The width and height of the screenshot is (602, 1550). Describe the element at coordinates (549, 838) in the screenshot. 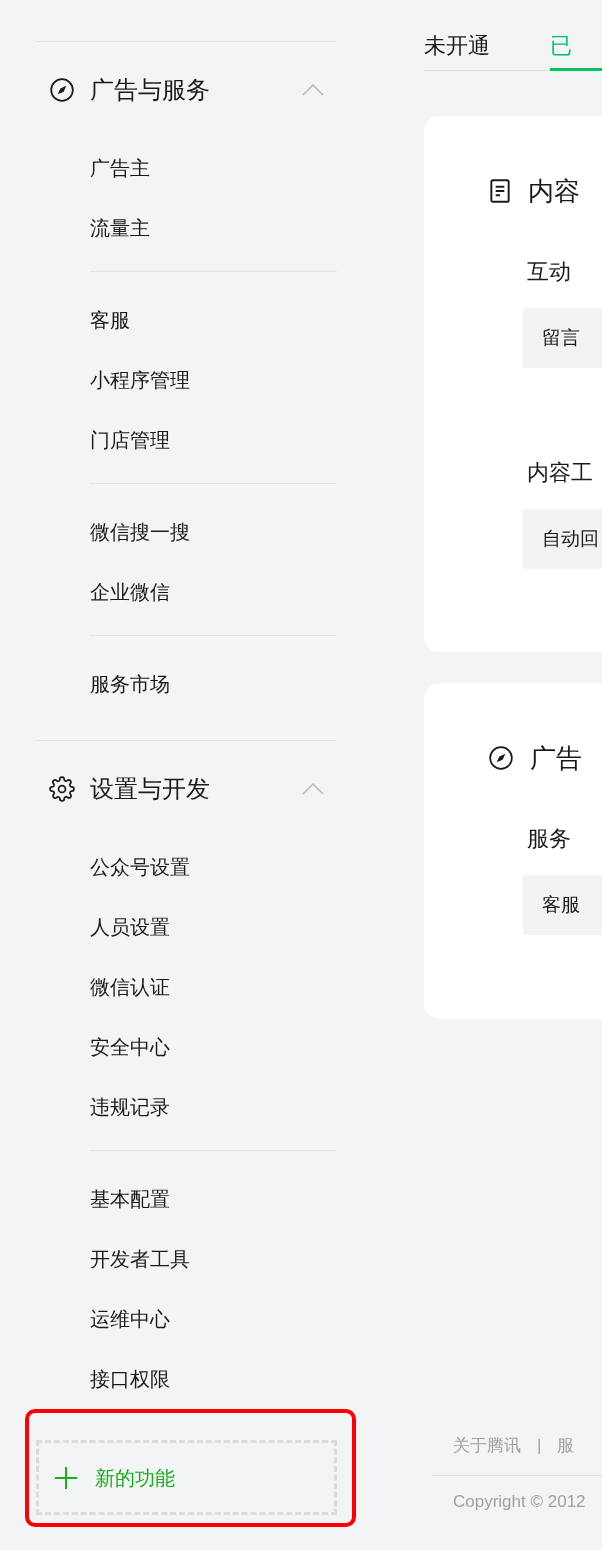

I see `section-heading: 服务` at that location.